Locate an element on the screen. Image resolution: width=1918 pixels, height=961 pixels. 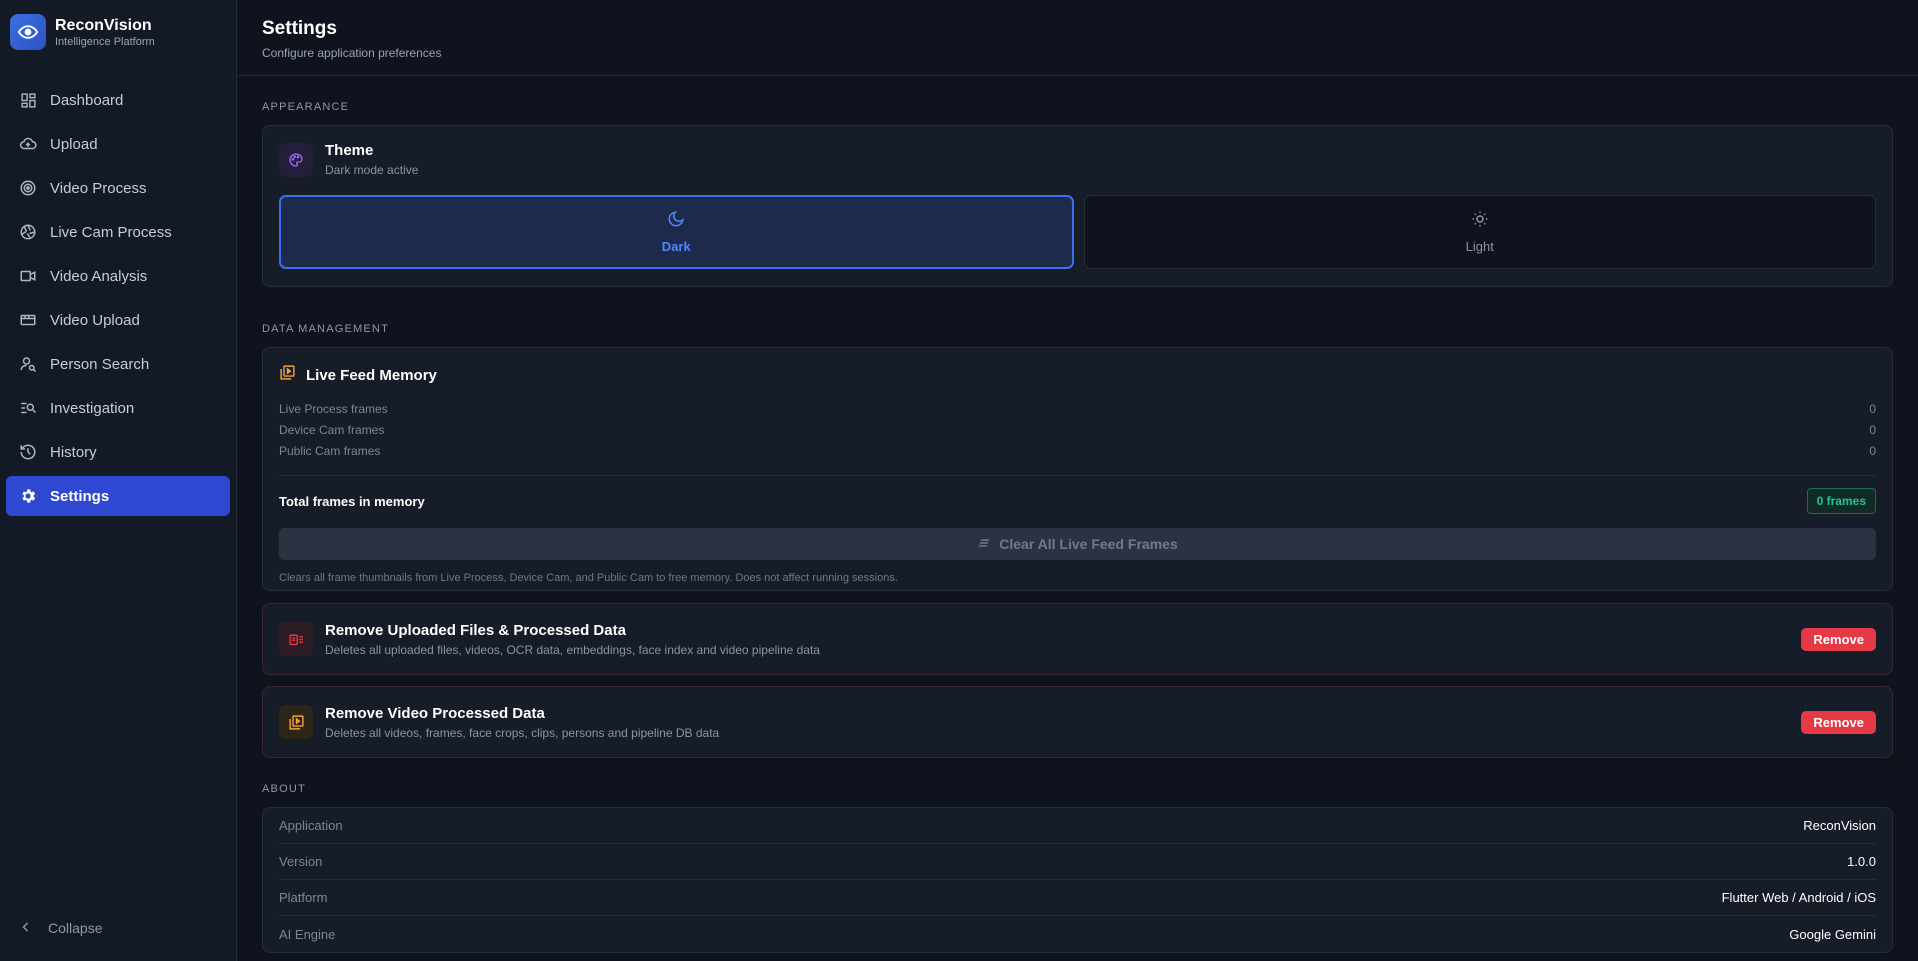
theme-option-label: Dark is located at coordinates (676, 246).